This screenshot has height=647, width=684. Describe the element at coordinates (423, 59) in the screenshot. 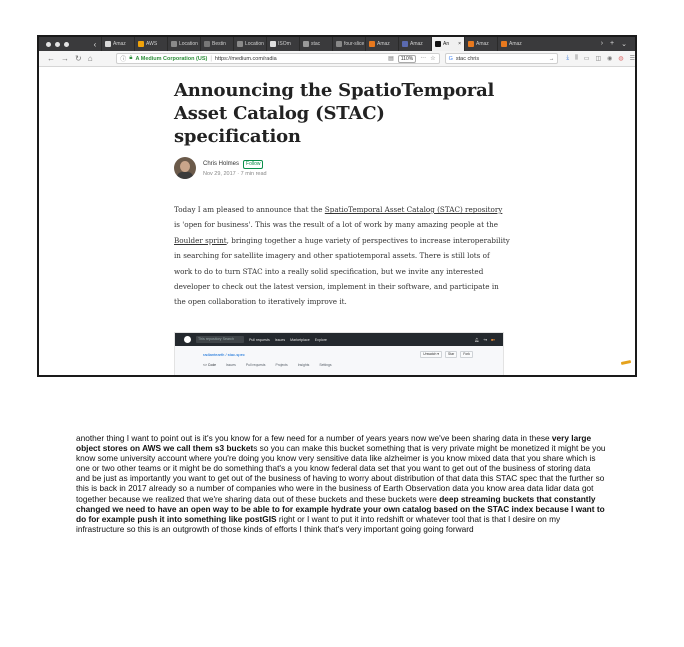

I see `page-actions-icon: ···` at that location.